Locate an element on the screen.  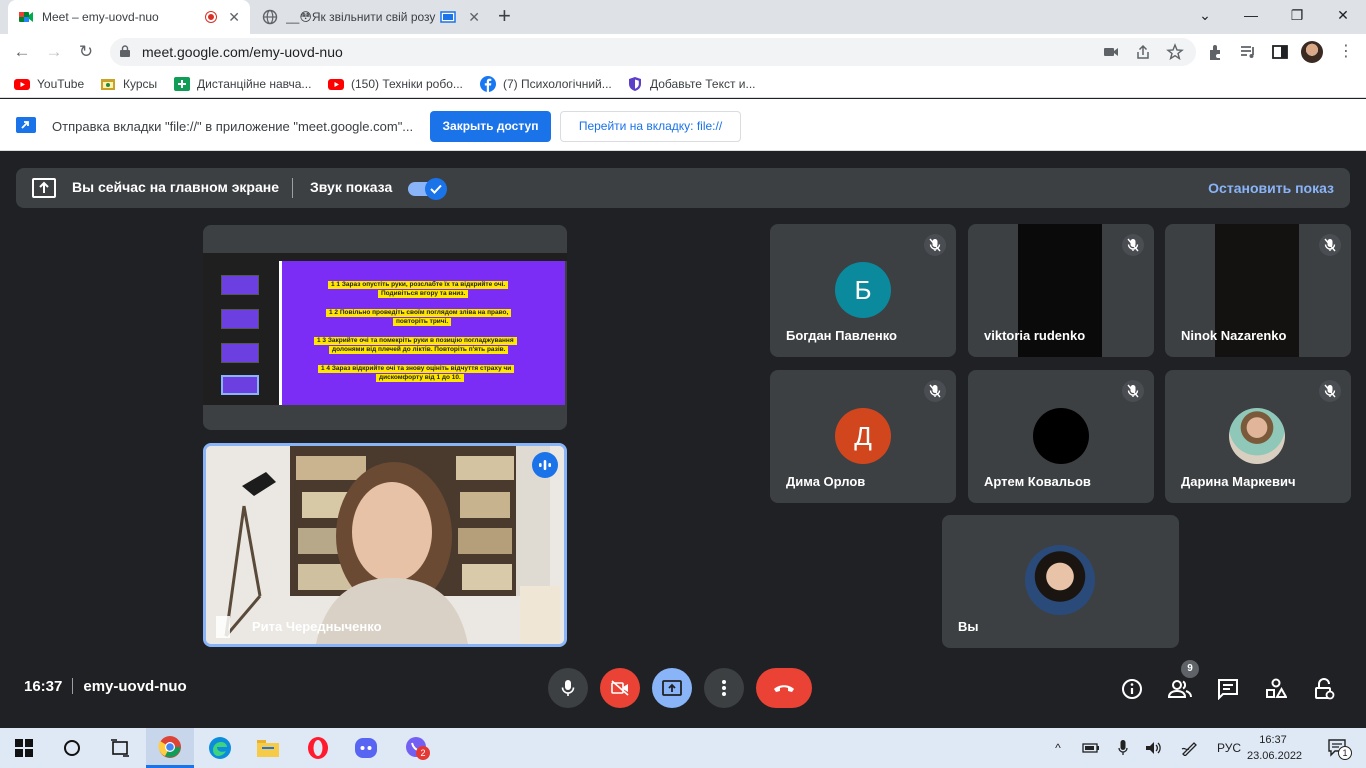
browser-toolbar: ← → ↻ meet.google.com/emy-uovd-nuo ⋮ is located at coordinates (683, 52).